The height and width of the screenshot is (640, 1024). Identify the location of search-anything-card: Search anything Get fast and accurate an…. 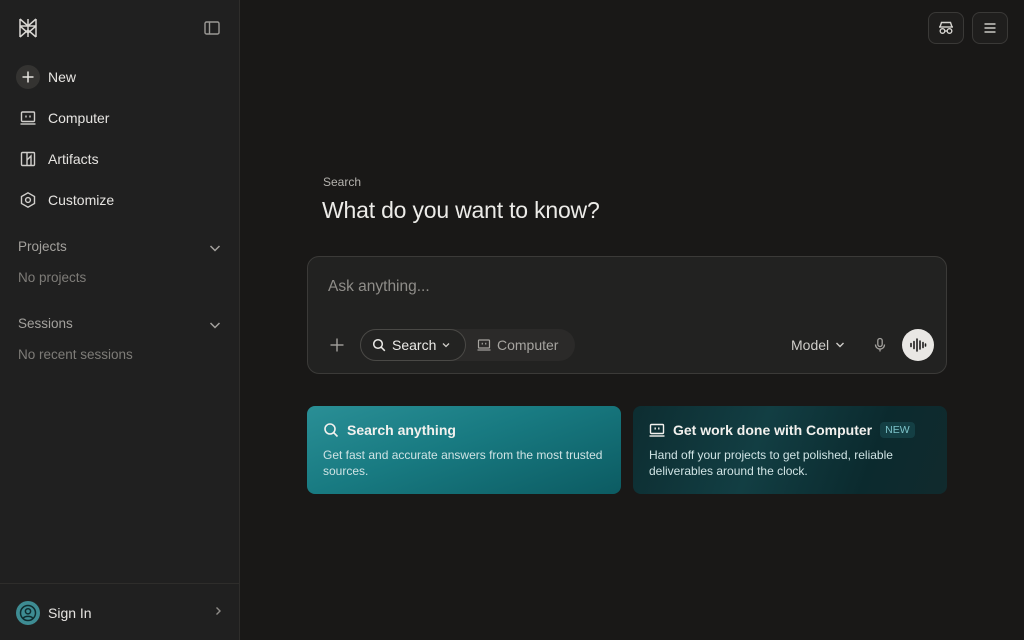
(464, 450).